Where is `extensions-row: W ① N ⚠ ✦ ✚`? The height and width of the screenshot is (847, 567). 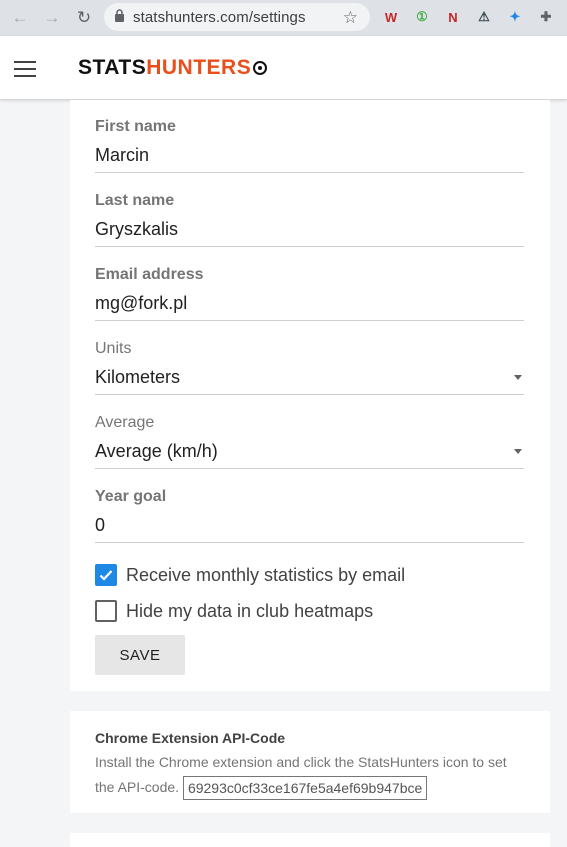
extensions-row: W ① N ⚠ ✦ ✚ is located at coordinates (468, 17).